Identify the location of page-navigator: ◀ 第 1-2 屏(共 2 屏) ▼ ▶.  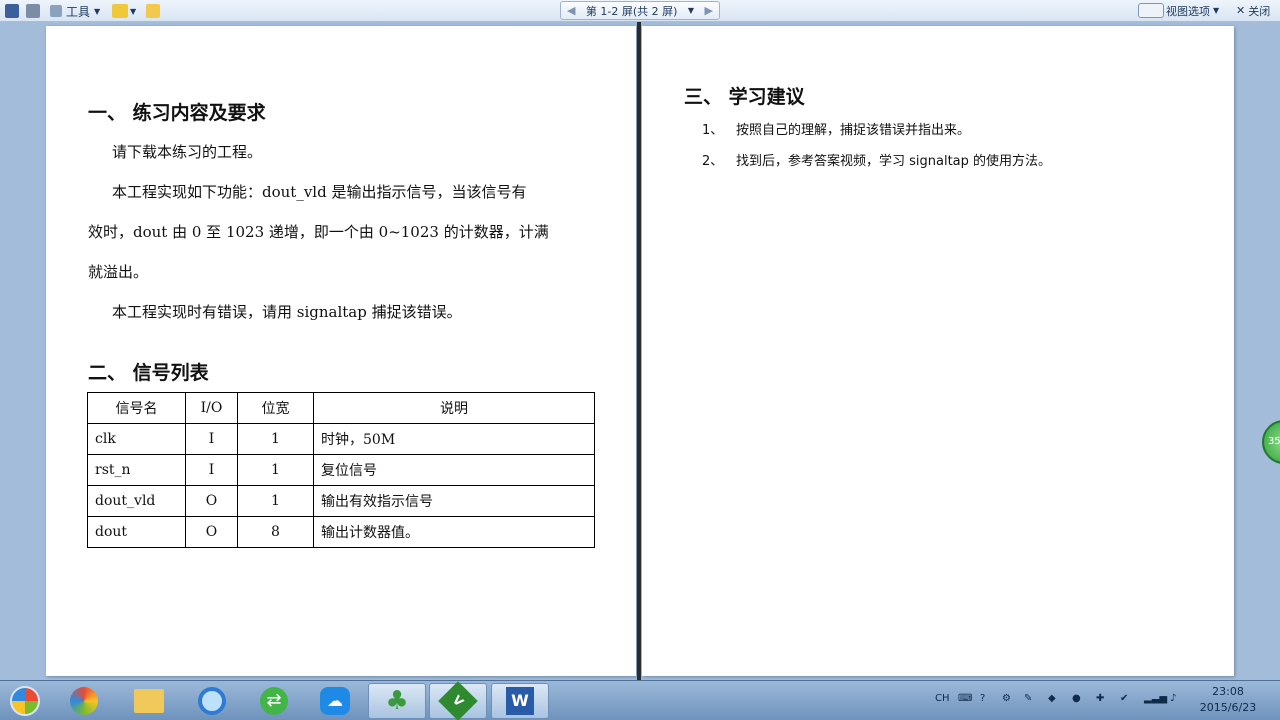
(640, 10).